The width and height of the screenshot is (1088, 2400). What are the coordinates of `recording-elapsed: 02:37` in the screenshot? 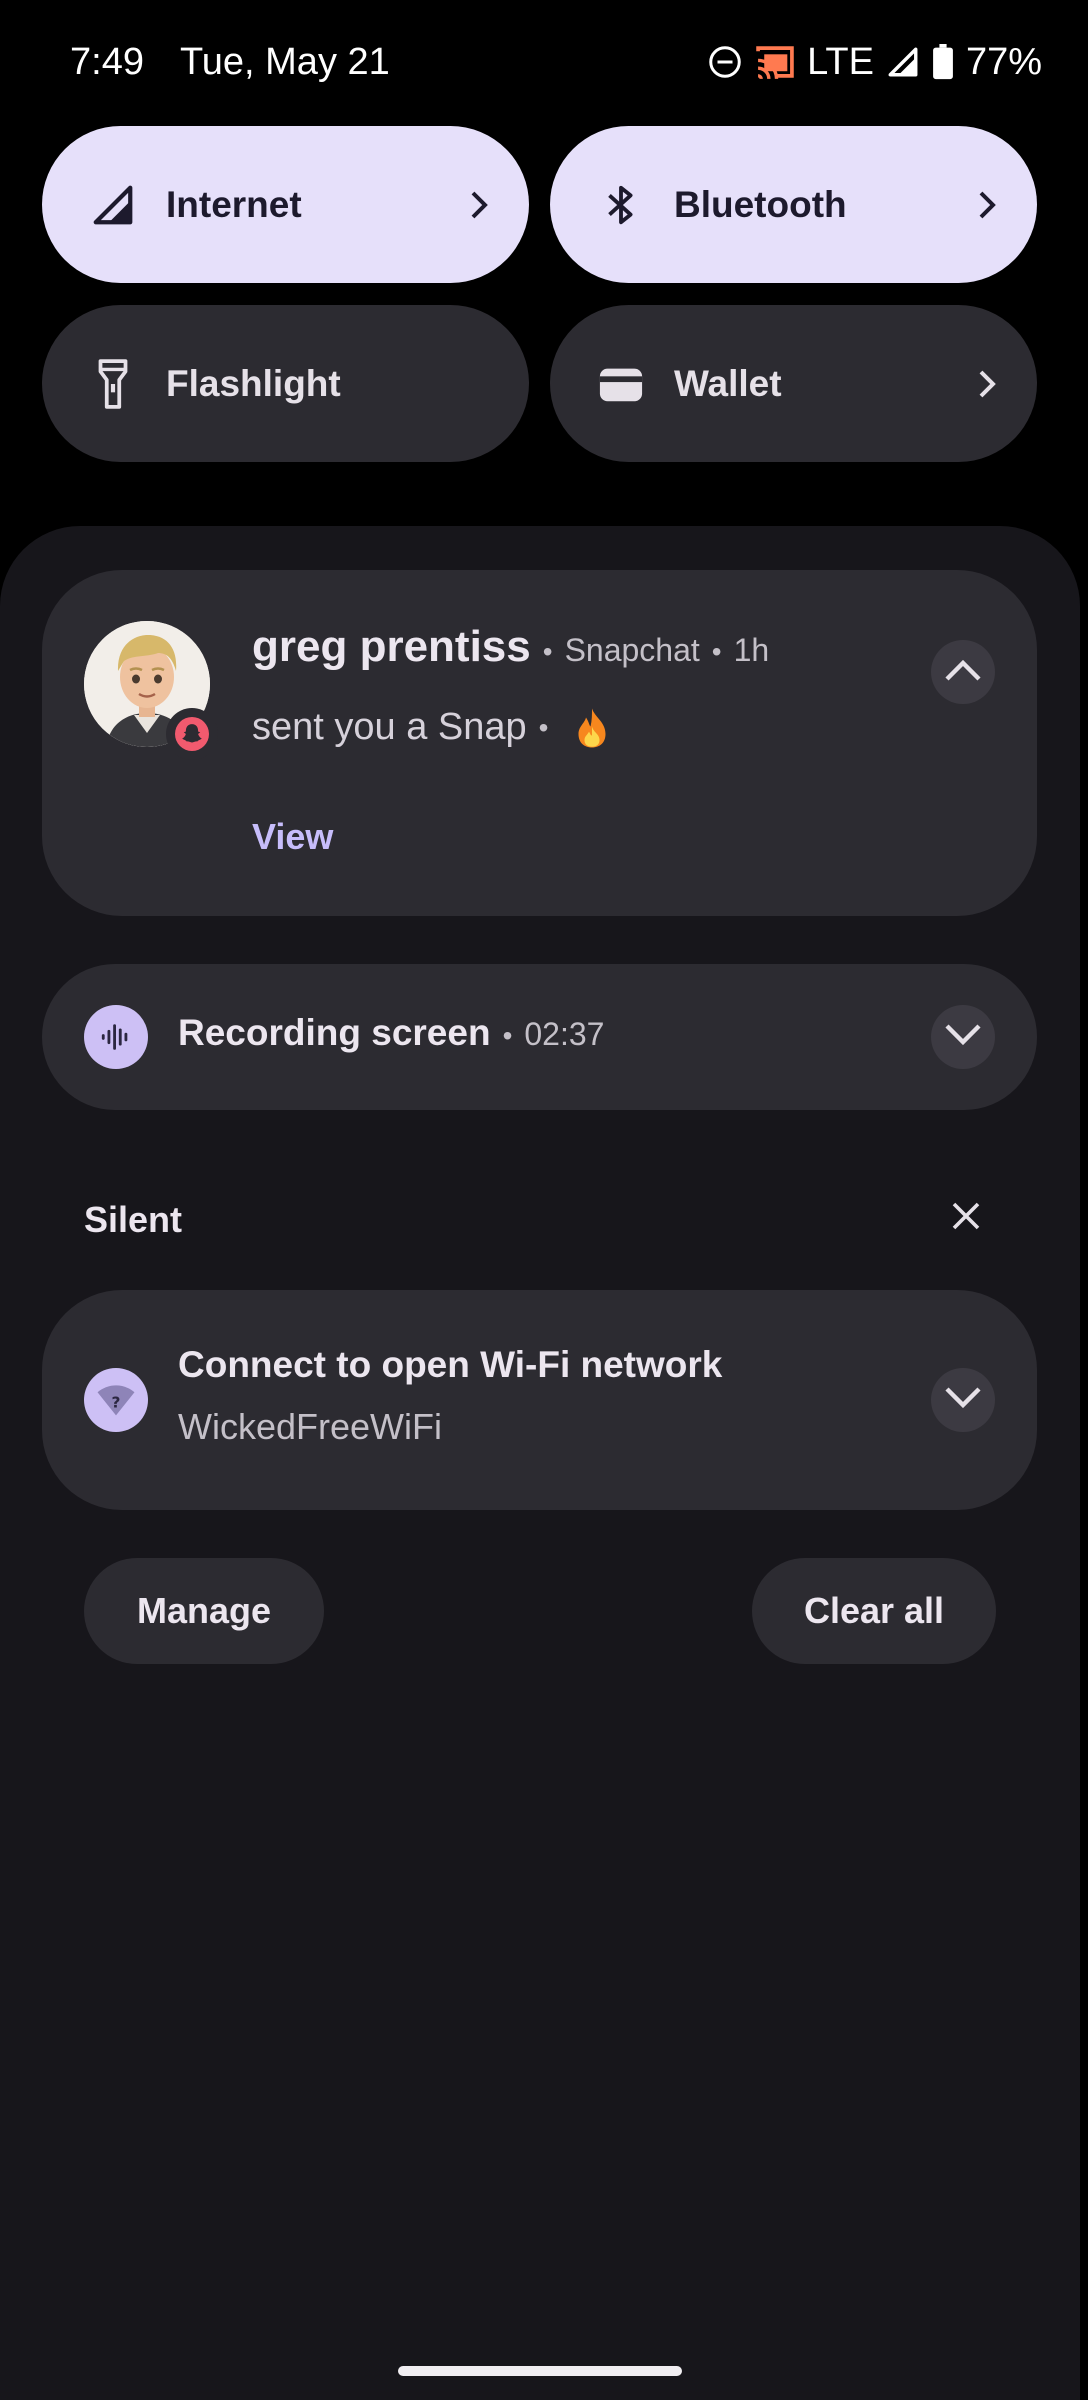 It's located at (564, 1034).